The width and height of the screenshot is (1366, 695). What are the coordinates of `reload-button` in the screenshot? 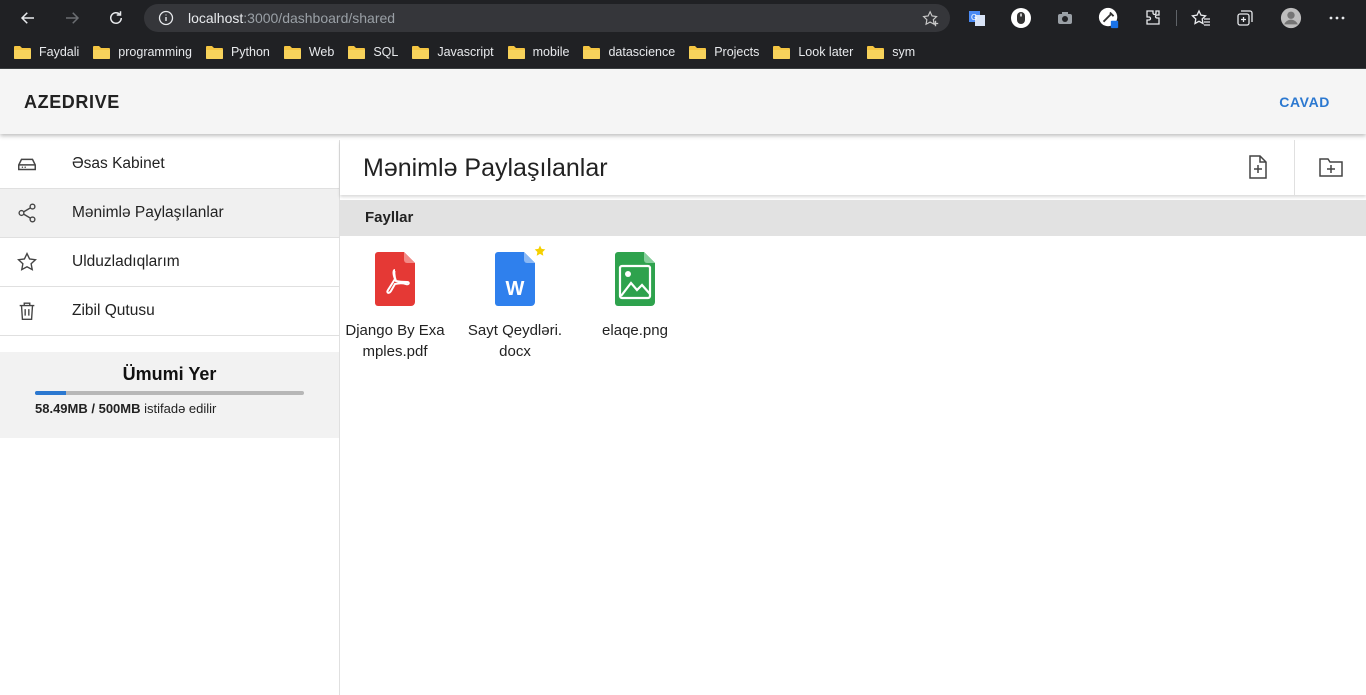 It's located at (116, 18).